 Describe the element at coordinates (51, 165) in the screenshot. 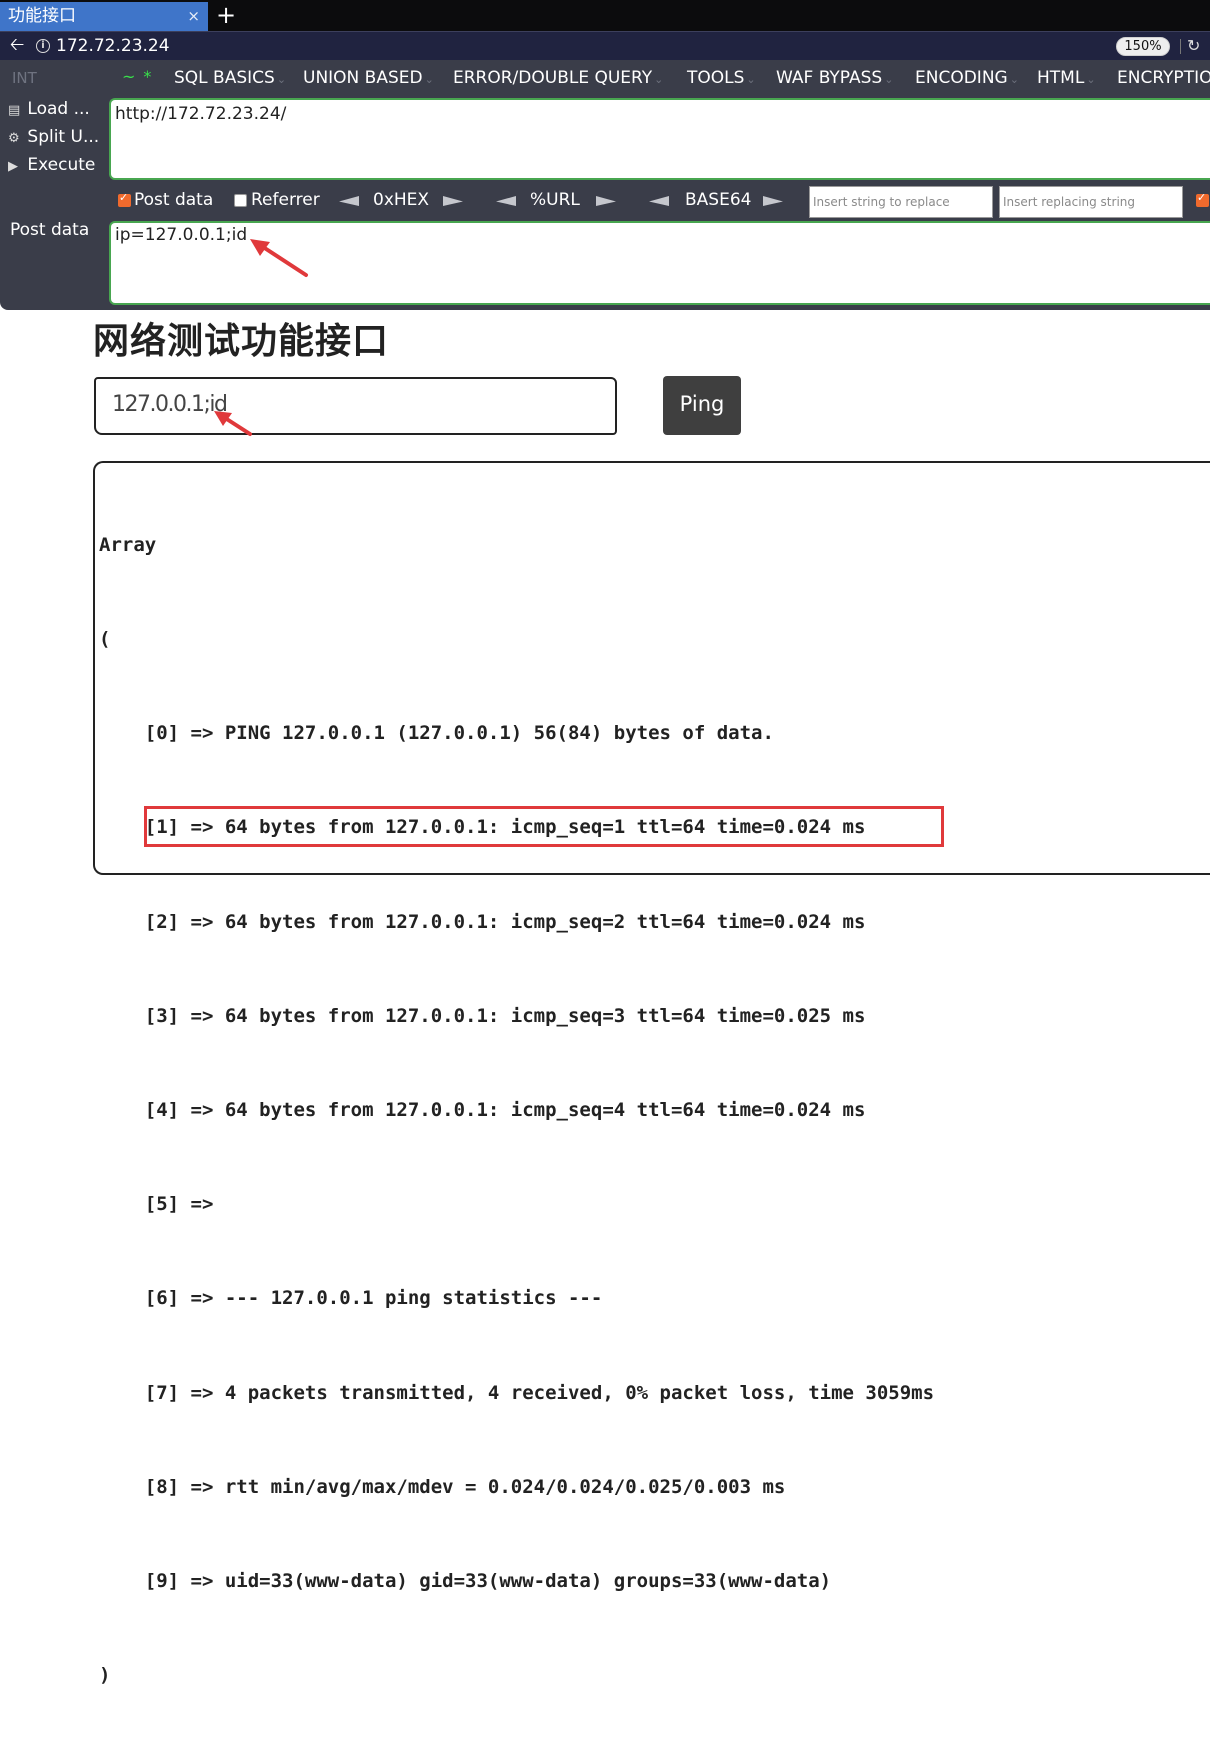

I see `execute-button: ▶ Execute` at that location.